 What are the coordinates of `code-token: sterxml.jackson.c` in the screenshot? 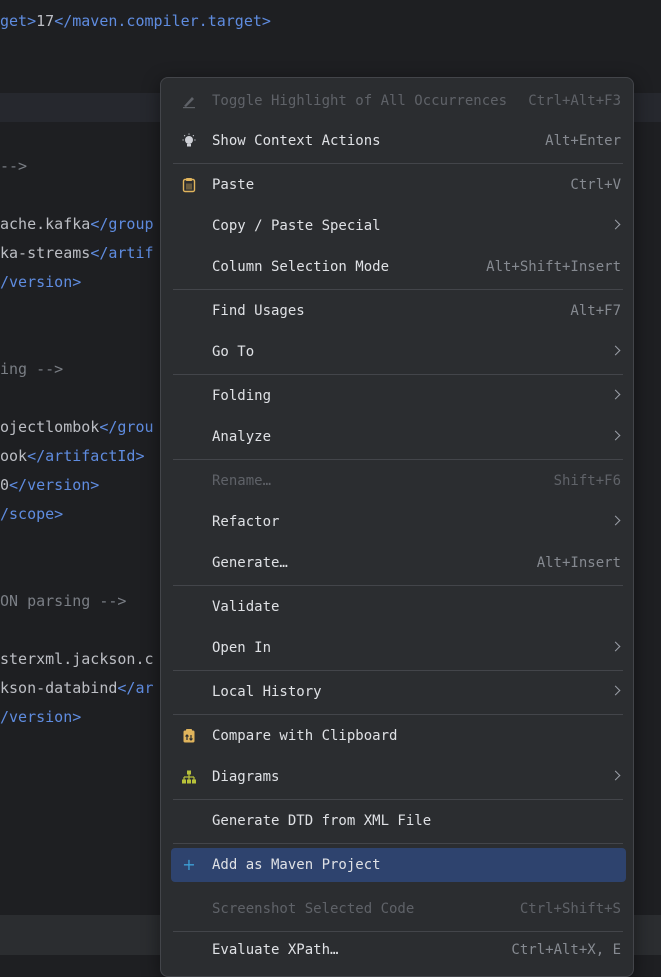 It's located at (77, 659).